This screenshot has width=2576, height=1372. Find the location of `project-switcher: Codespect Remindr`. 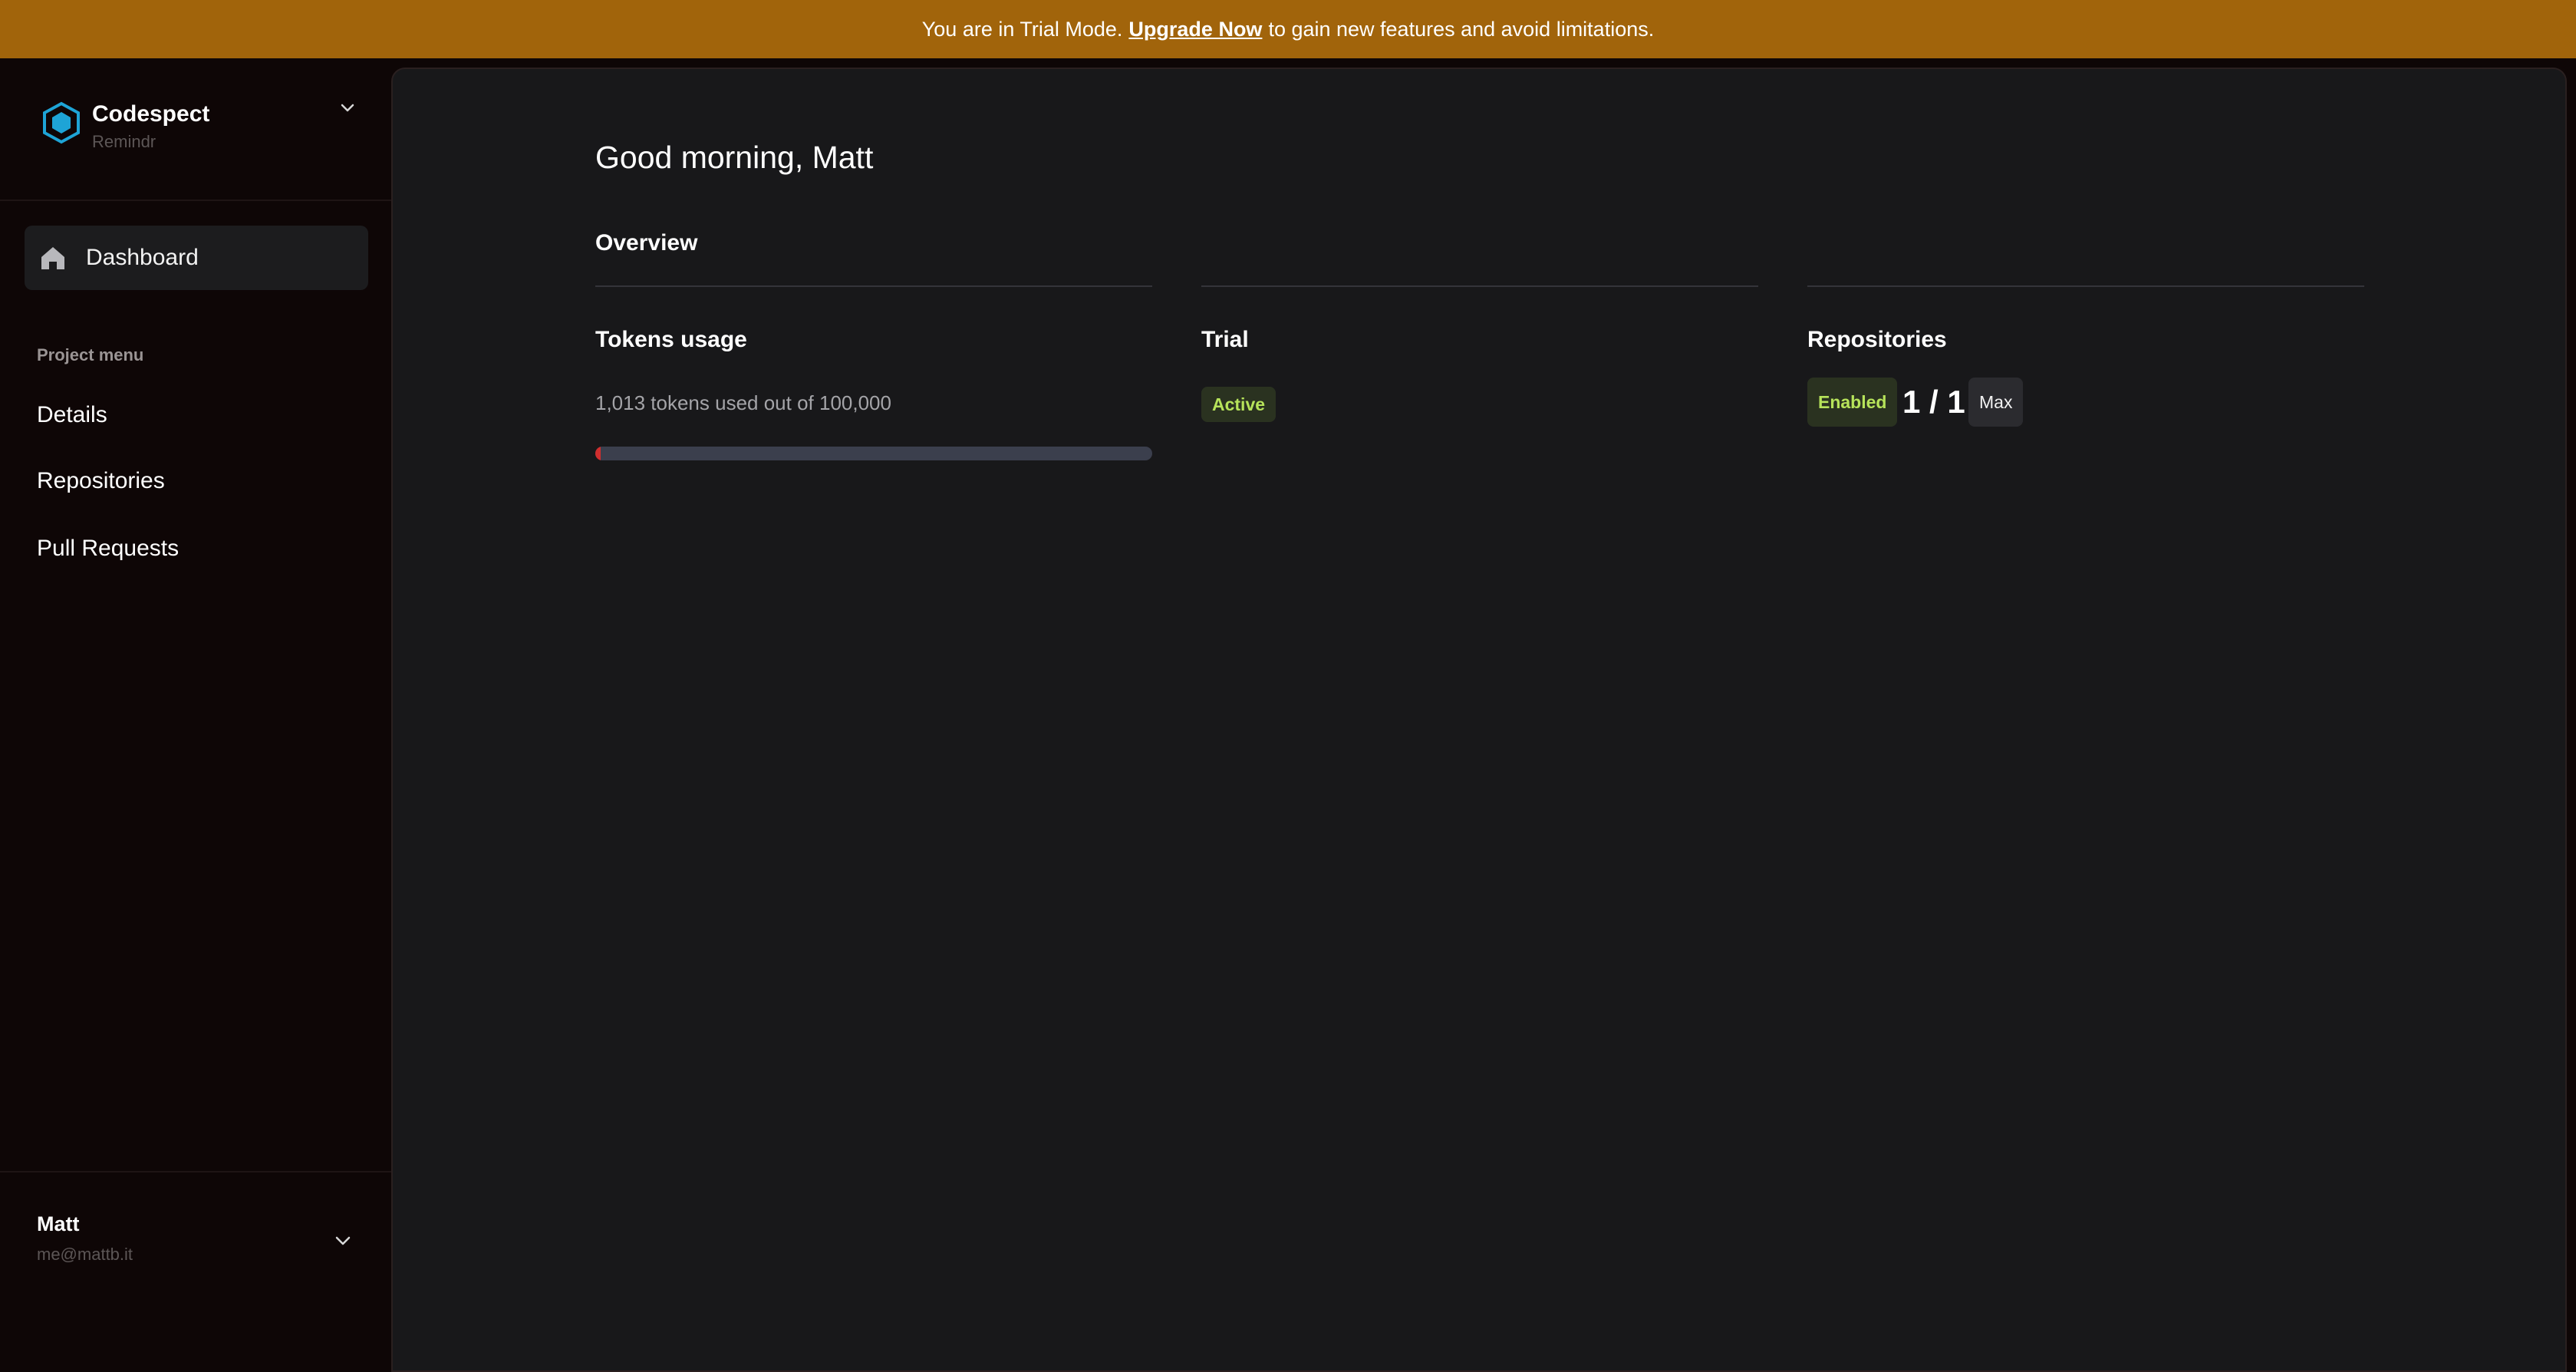

project-switcher: Codespect Remindr is located at coordinates (195, 129).